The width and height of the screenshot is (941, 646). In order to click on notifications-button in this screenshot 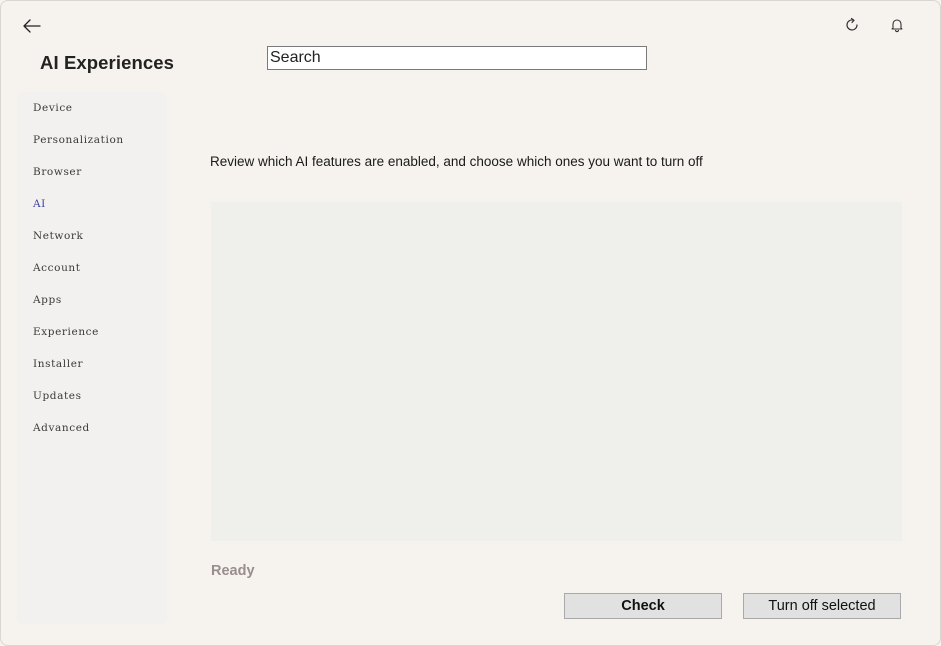, I will do `click(897, 27)`.